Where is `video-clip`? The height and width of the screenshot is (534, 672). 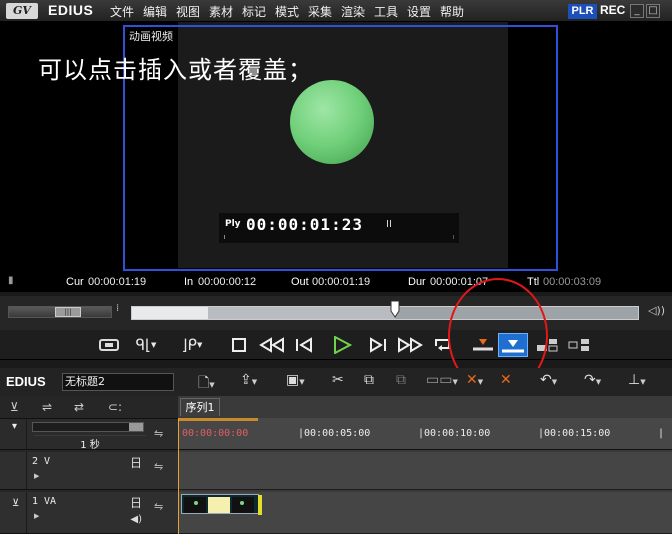 video-clip is located at coordinates (221, 504).